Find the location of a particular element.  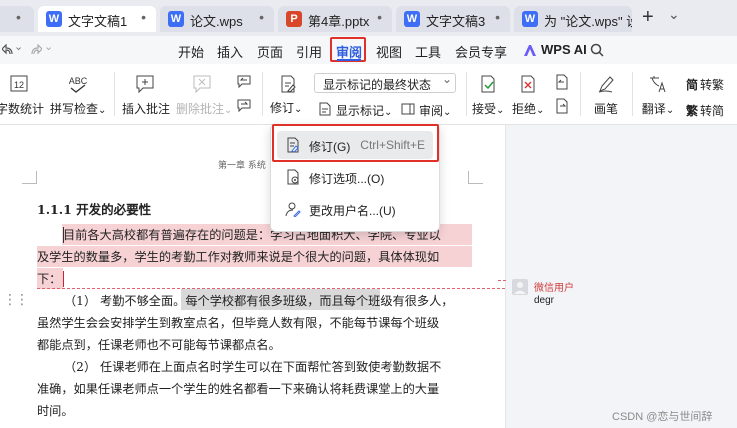

paragraph-line: 虽然学生会会安排学生到教室点名，但毕竟人数有限，不能每节课每个班级 is located at coordinates (238, 323).